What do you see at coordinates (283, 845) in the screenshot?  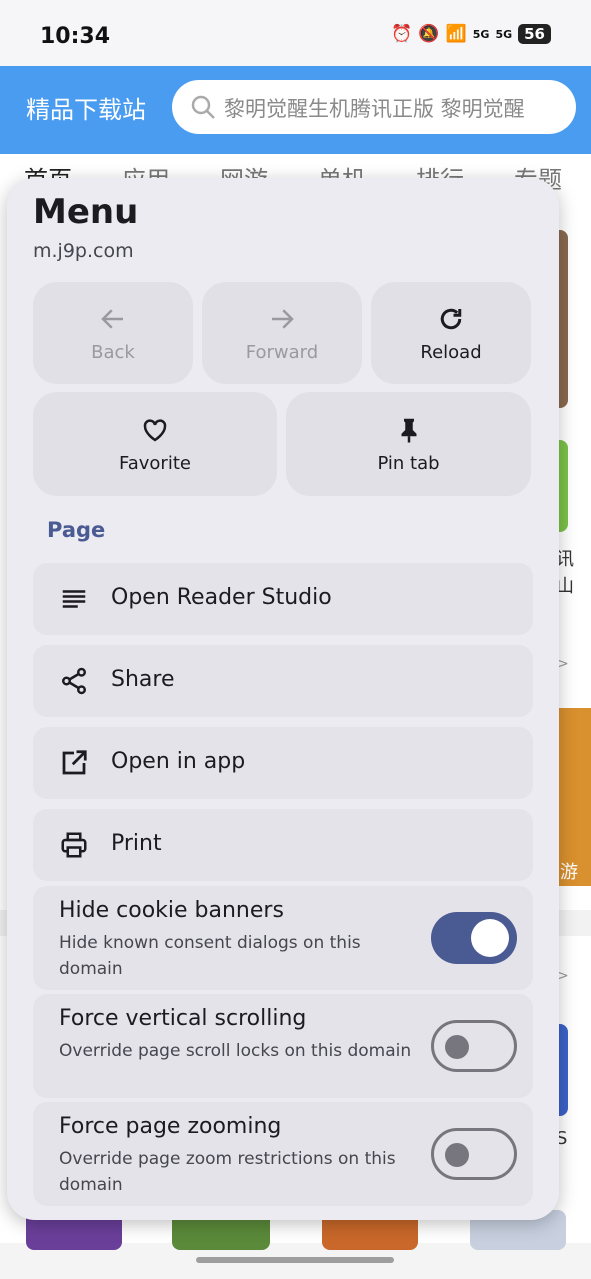 I see `print-item: Print` at bounding box center [283, 845].